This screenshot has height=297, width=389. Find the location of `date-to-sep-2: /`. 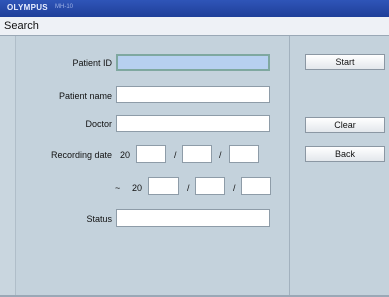

date-to-sep-2: / is located at coordinates (234, 188).